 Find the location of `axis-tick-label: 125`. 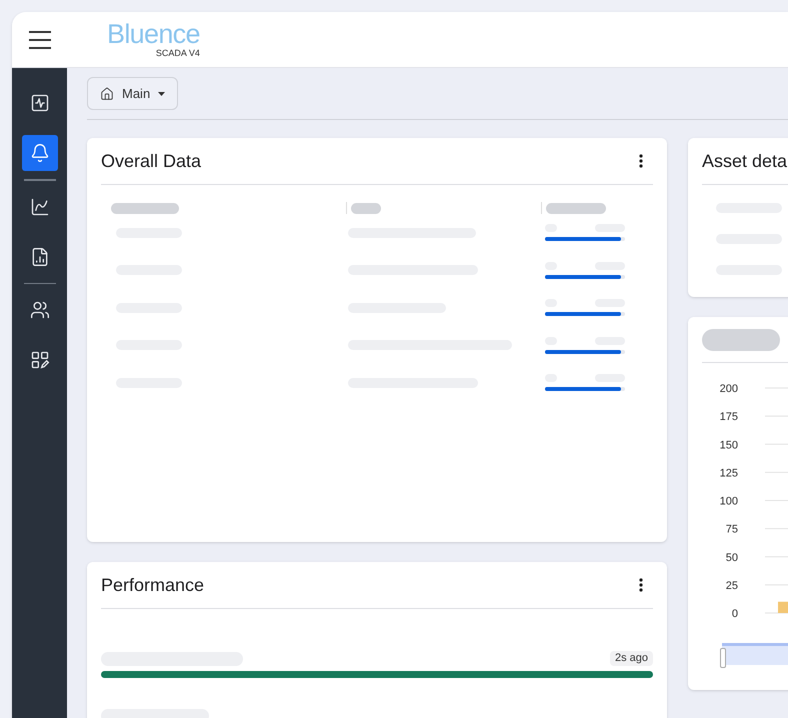

axis-tick-label: 125 is located at coordinates (729, 473).